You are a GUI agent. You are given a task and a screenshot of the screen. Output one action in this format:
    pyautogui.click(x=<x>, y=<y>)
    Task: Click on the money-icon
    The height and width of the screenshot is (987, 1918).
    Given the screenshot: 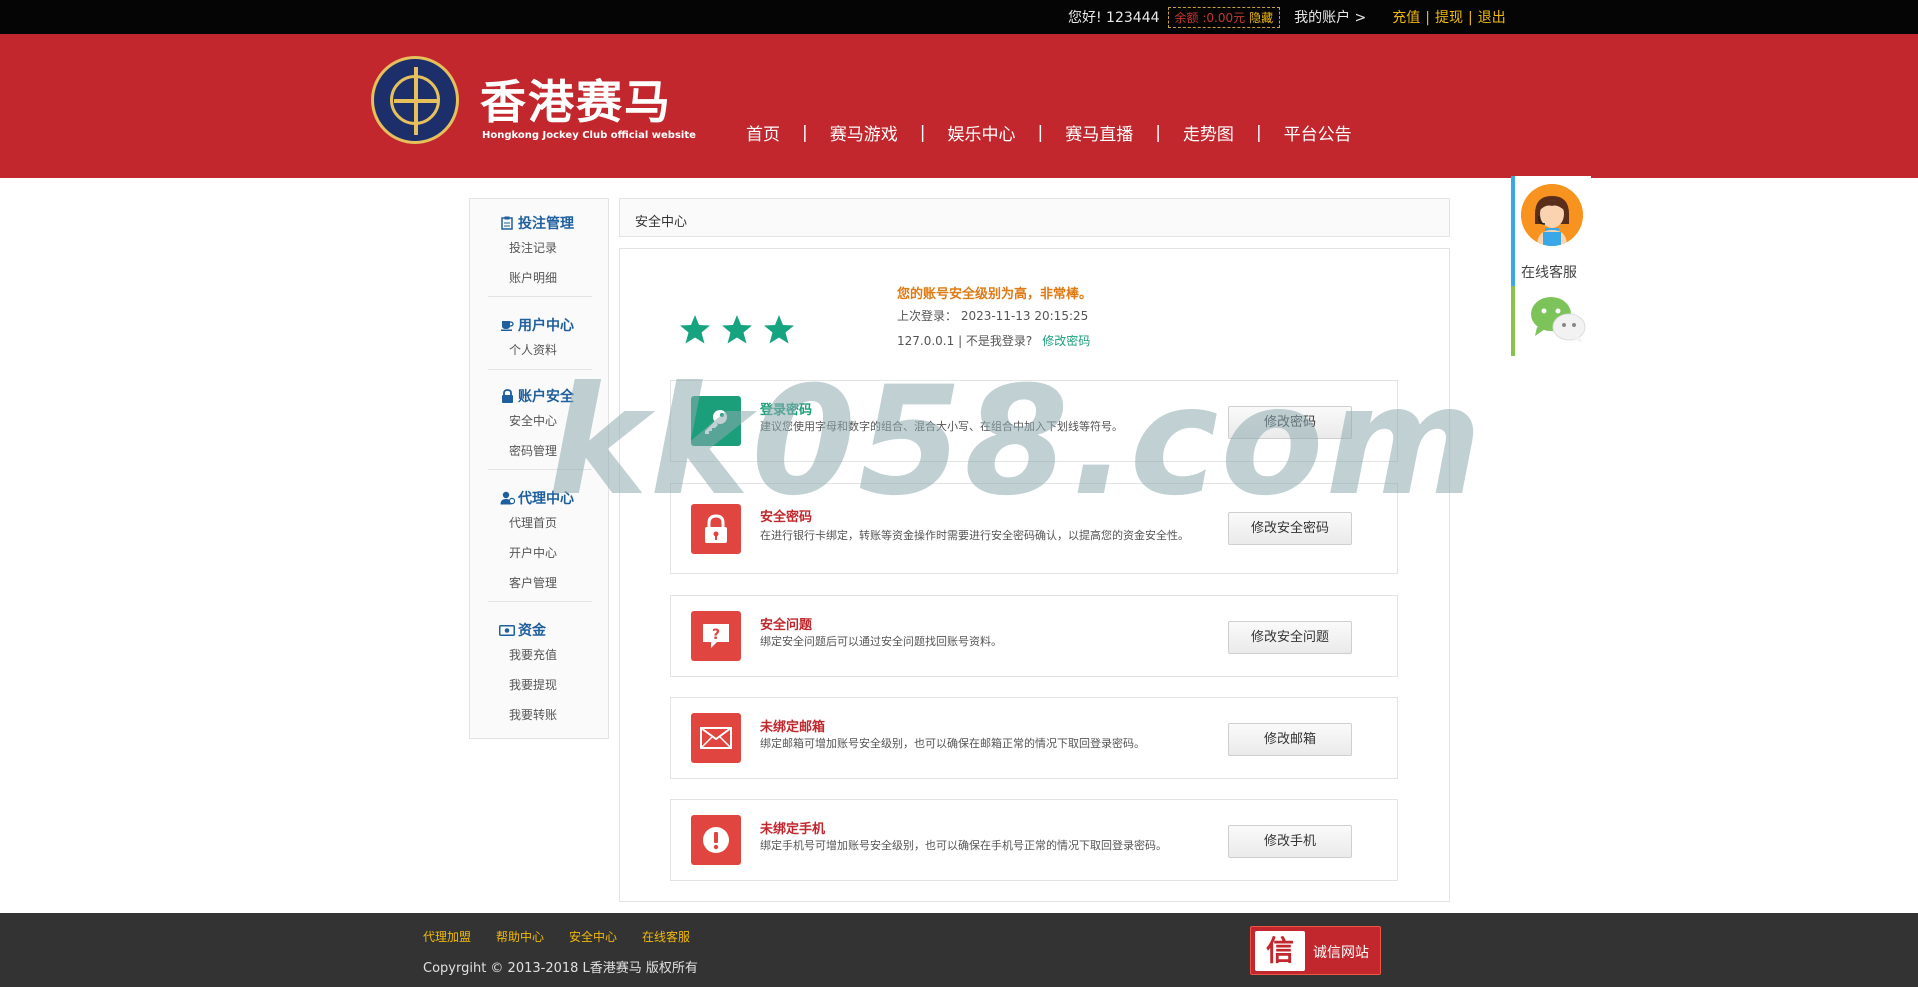 What is the action you would take?
    pyautogui.click(x=507, y=630)
    